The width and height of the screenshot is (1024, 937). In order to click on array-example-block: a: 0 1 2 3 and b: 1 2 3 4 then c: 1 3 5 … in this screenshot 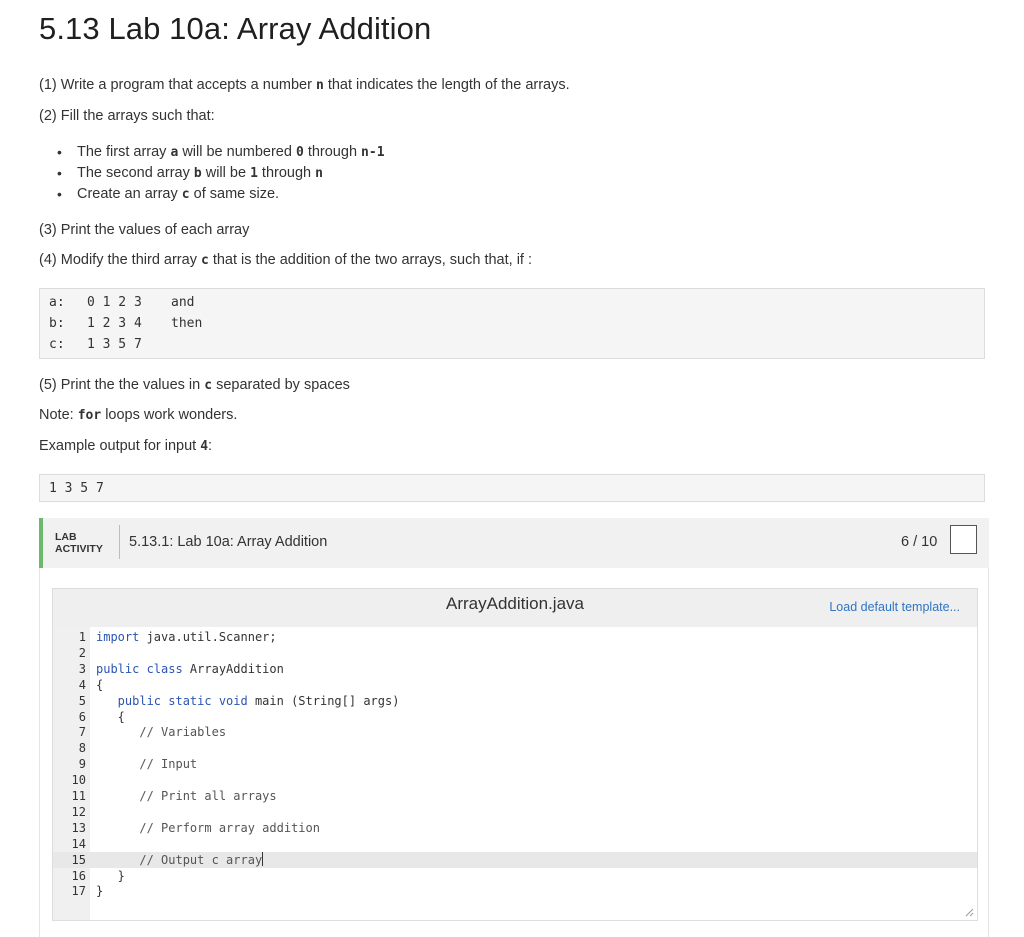, I will do `click(512, 323)`.